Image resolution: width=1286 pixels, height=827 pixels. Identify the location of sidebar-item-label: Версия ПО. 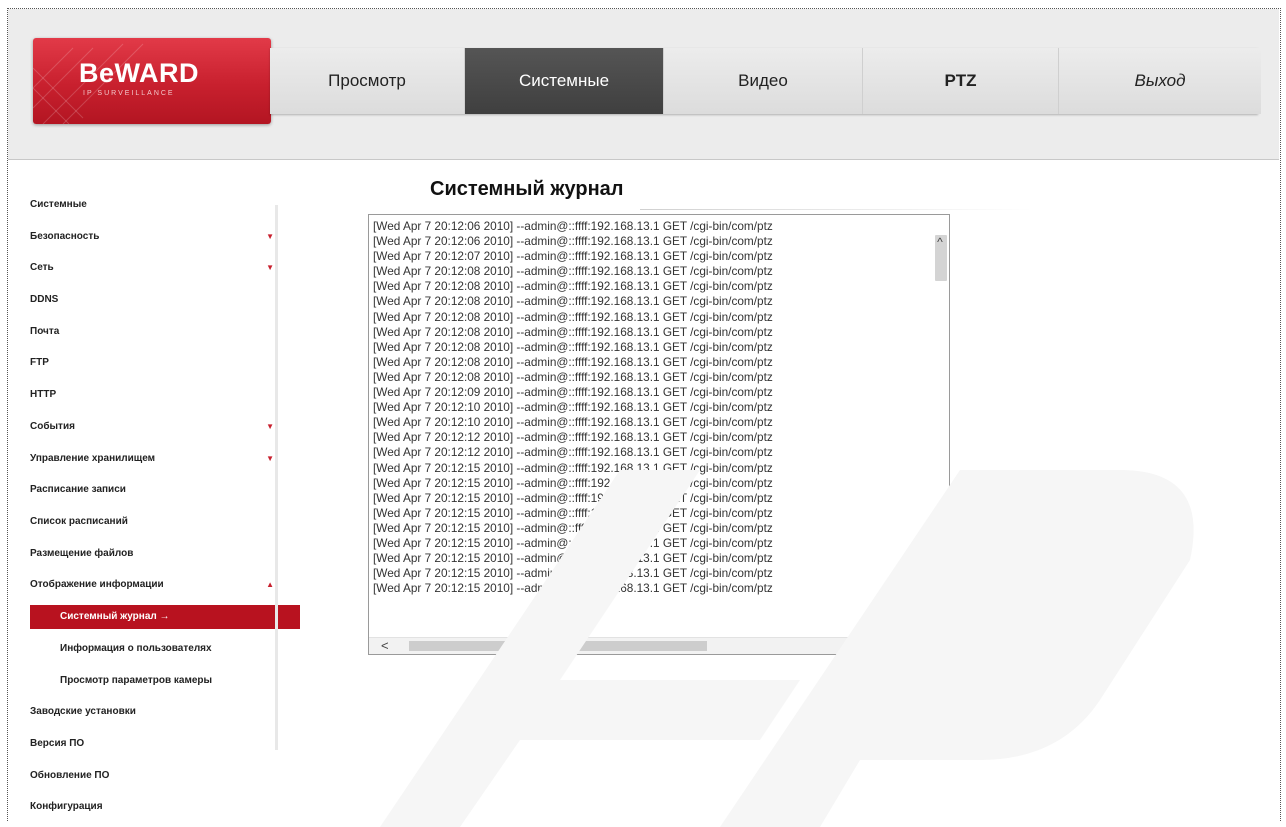
(57, 743).